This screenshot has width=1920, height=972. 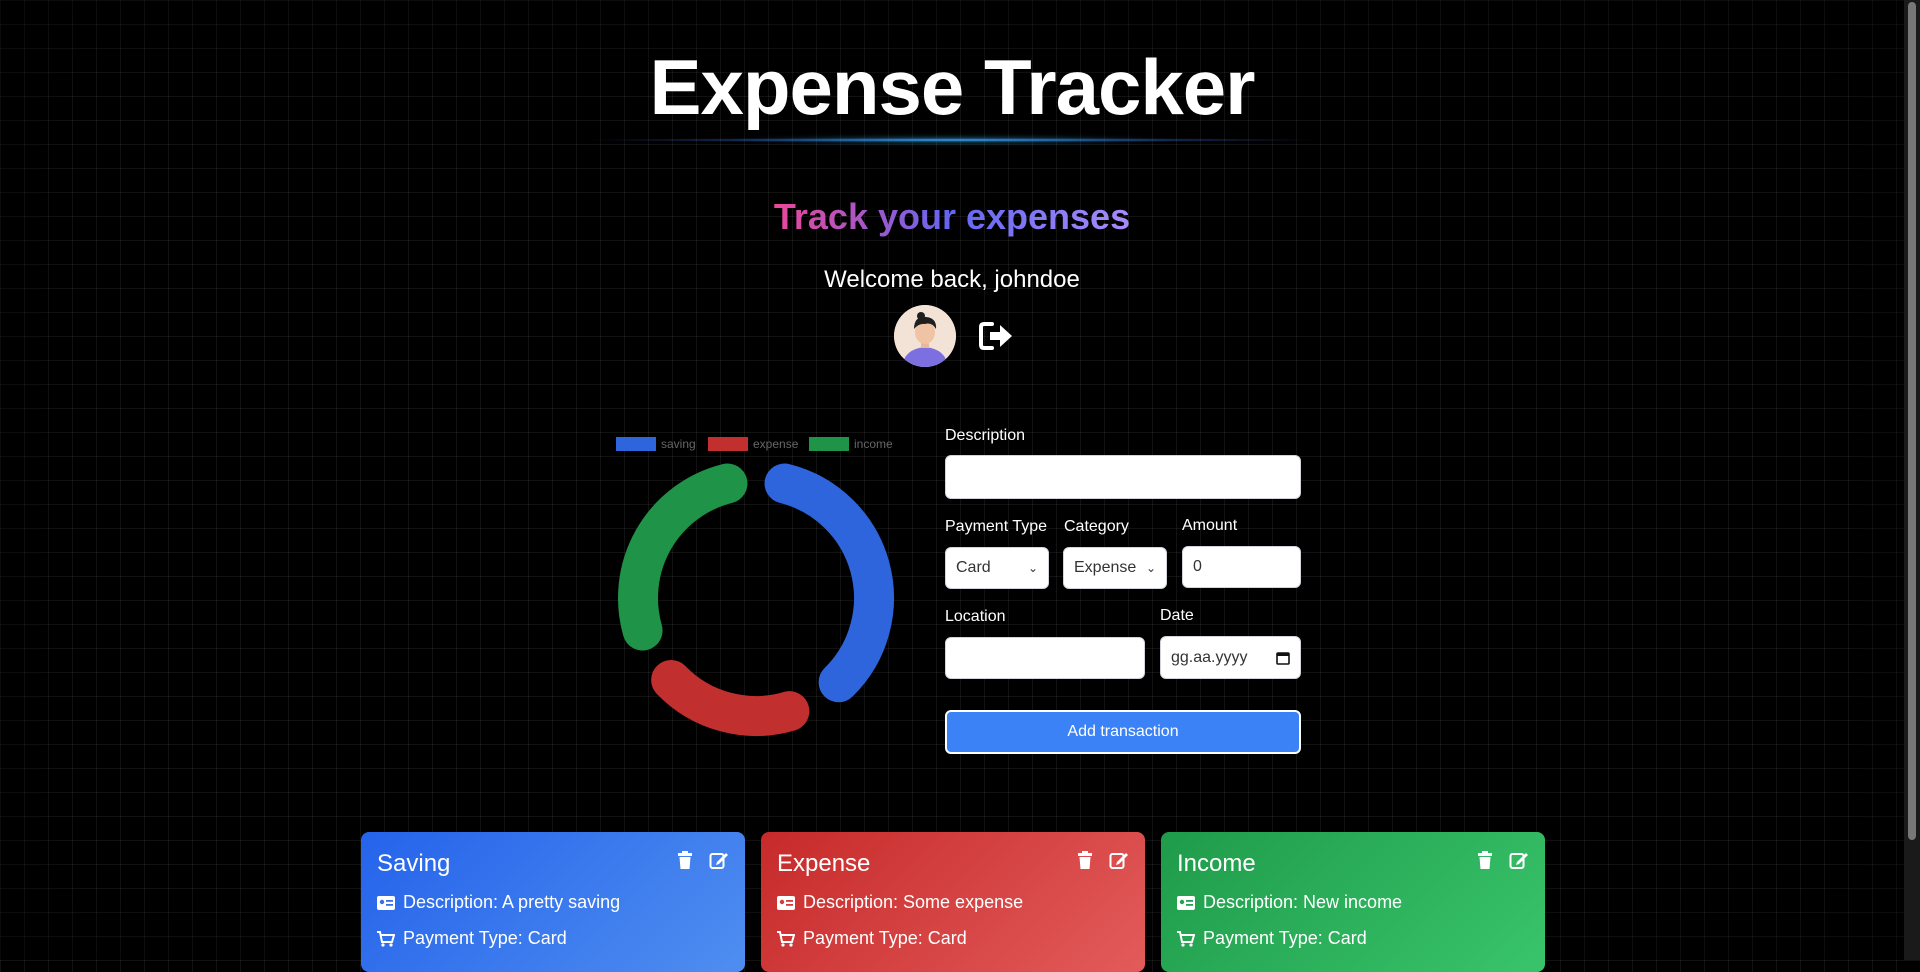 I want to click on chart-segment-saving, so click(x=829, y=583).